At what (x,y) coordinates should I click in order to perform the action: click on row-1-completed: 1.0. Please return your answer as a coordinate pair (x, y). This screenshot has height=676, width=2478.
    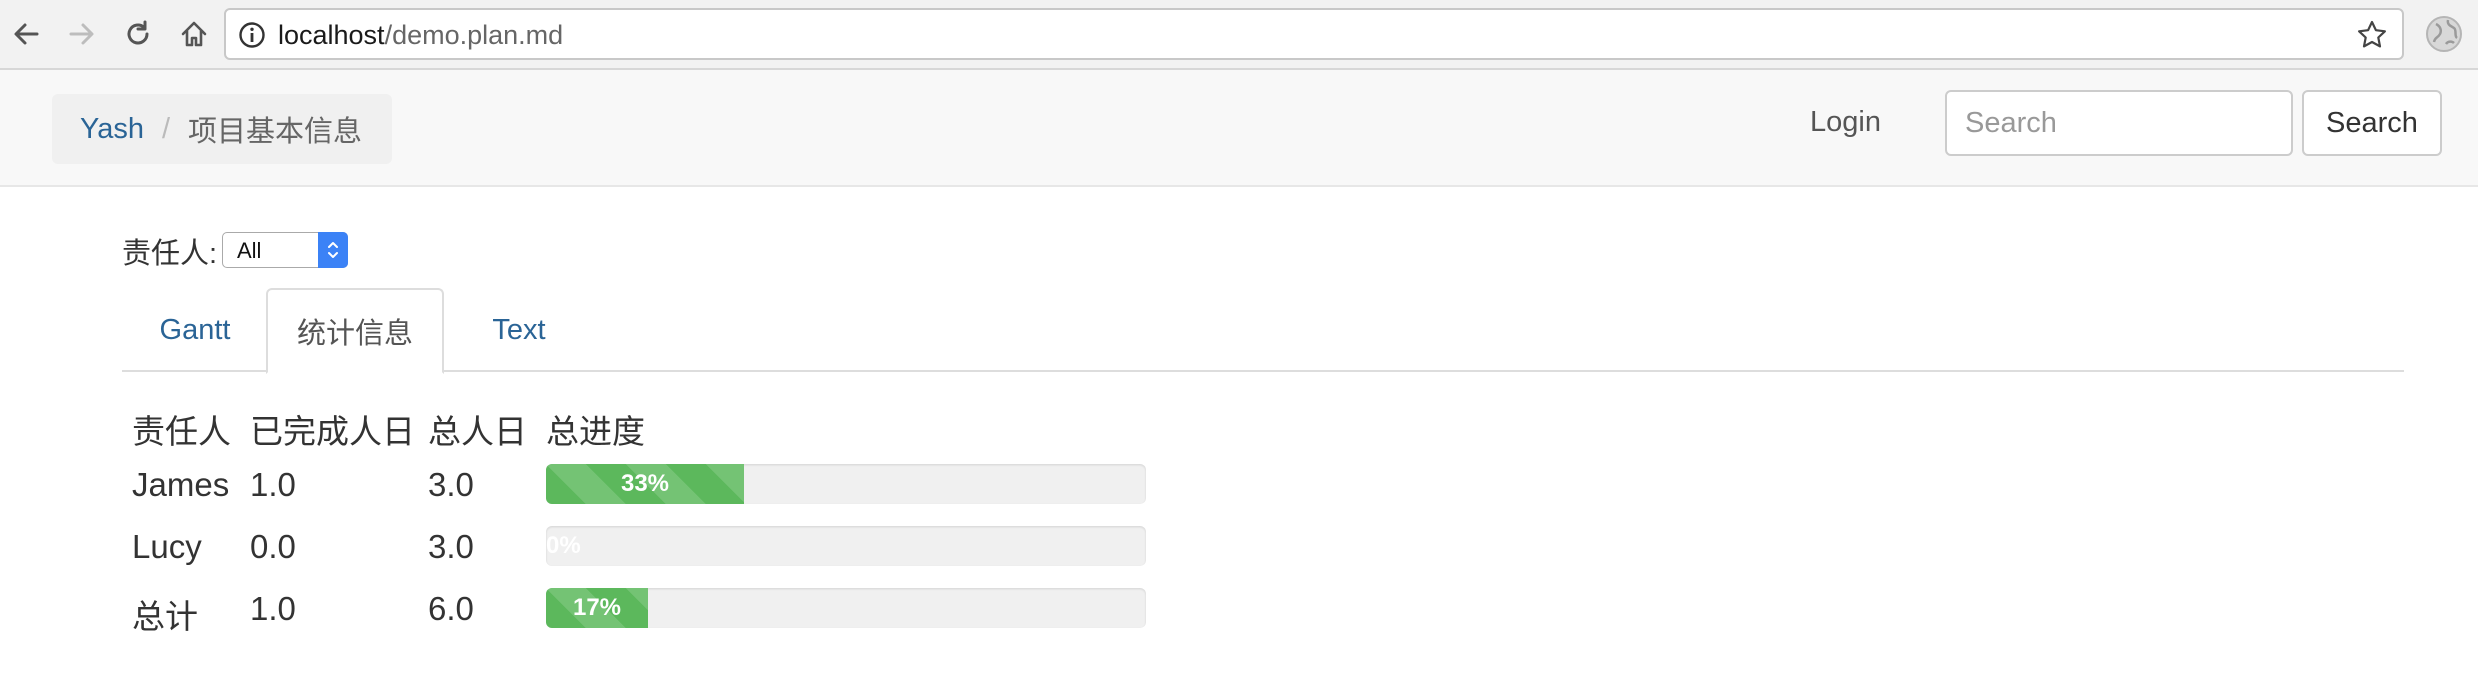
    Looking at the image, I should click on (273, 484).